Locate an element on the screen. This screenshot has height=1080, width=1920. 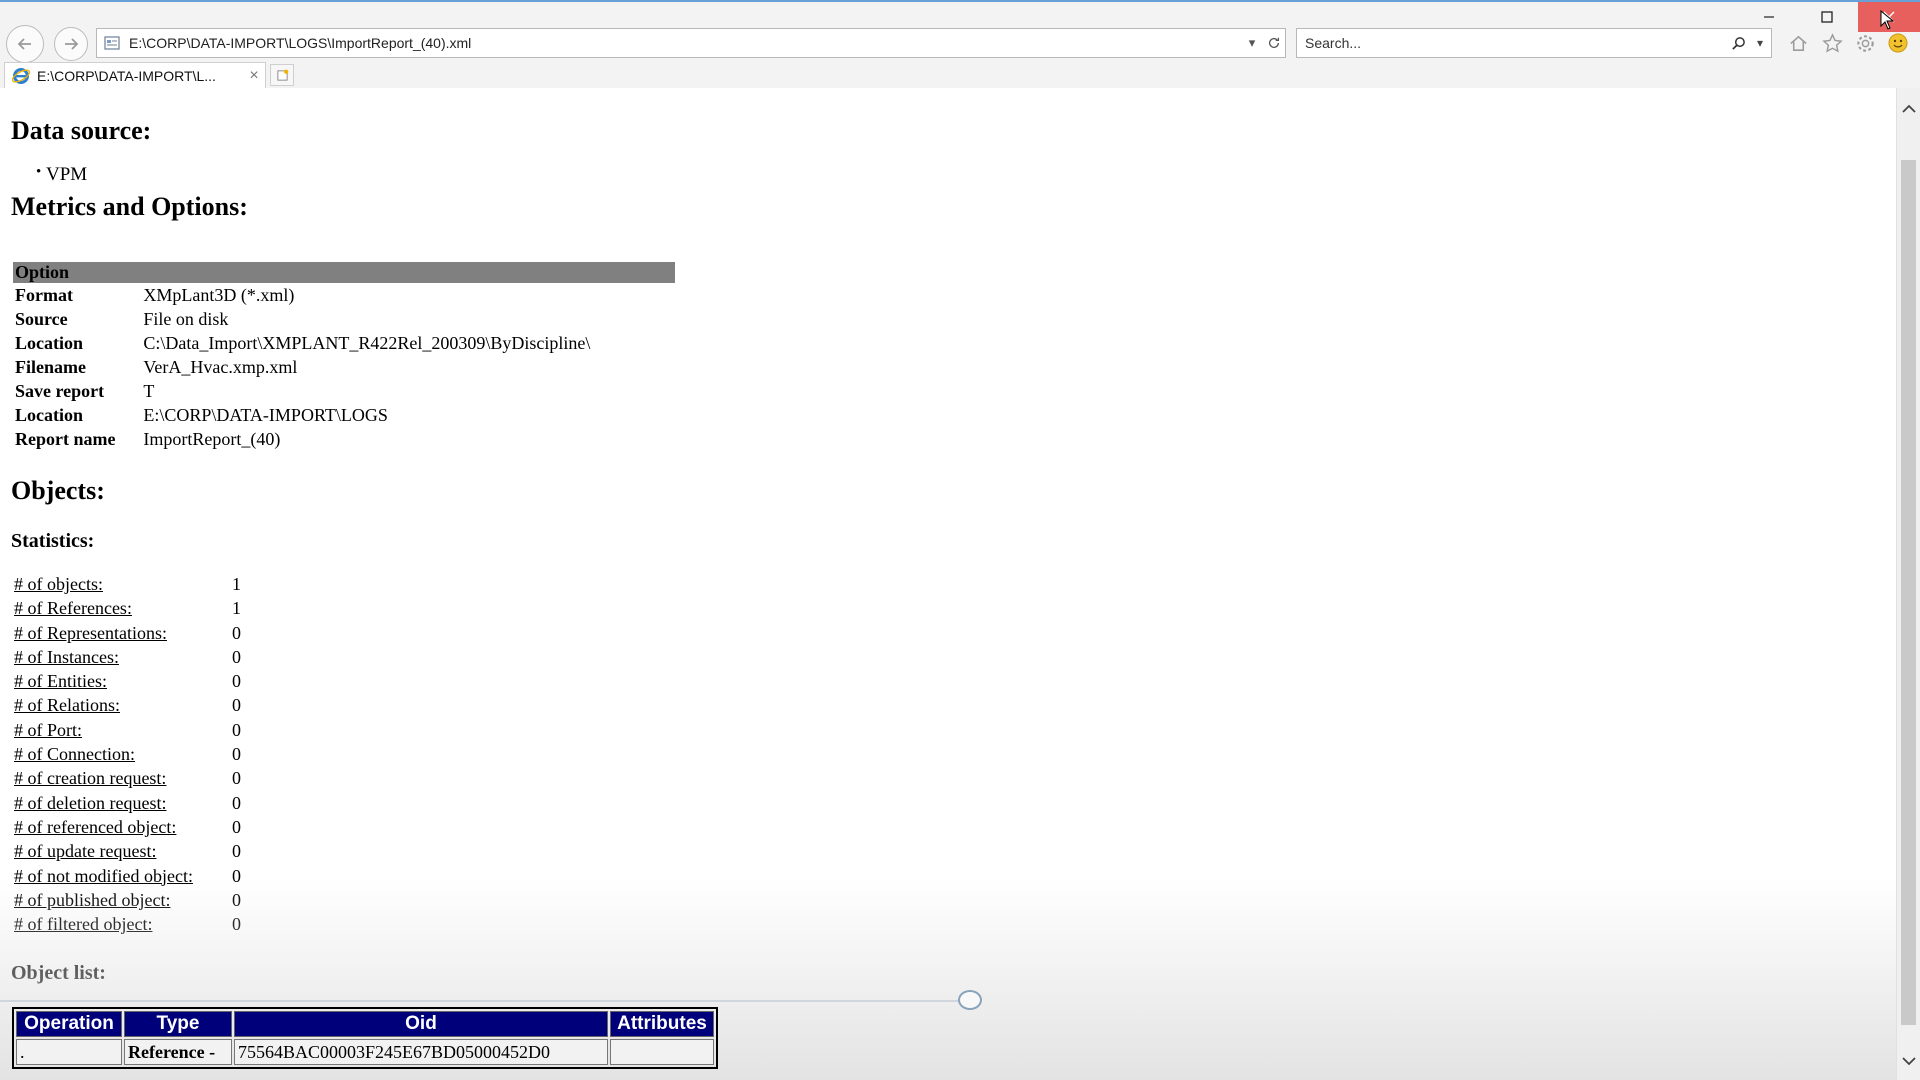
data-source-item: VPM is located at coordinates (61, 175).